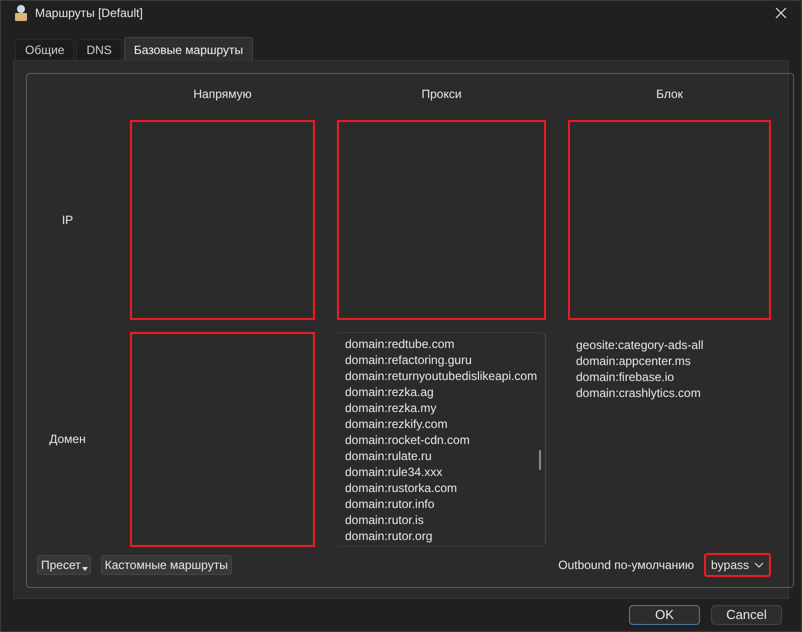  What do you see at coordinates (639, 392) in the screenshot?
I see `rule-line: domain:crashlytics.com` at bounding box center [639, 392].